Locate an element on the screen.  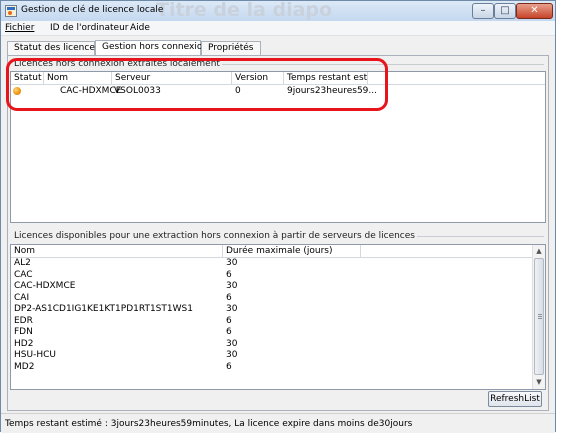
column-header-duree-max: Durée maximale (jours) is located at coordinates (292, 251).